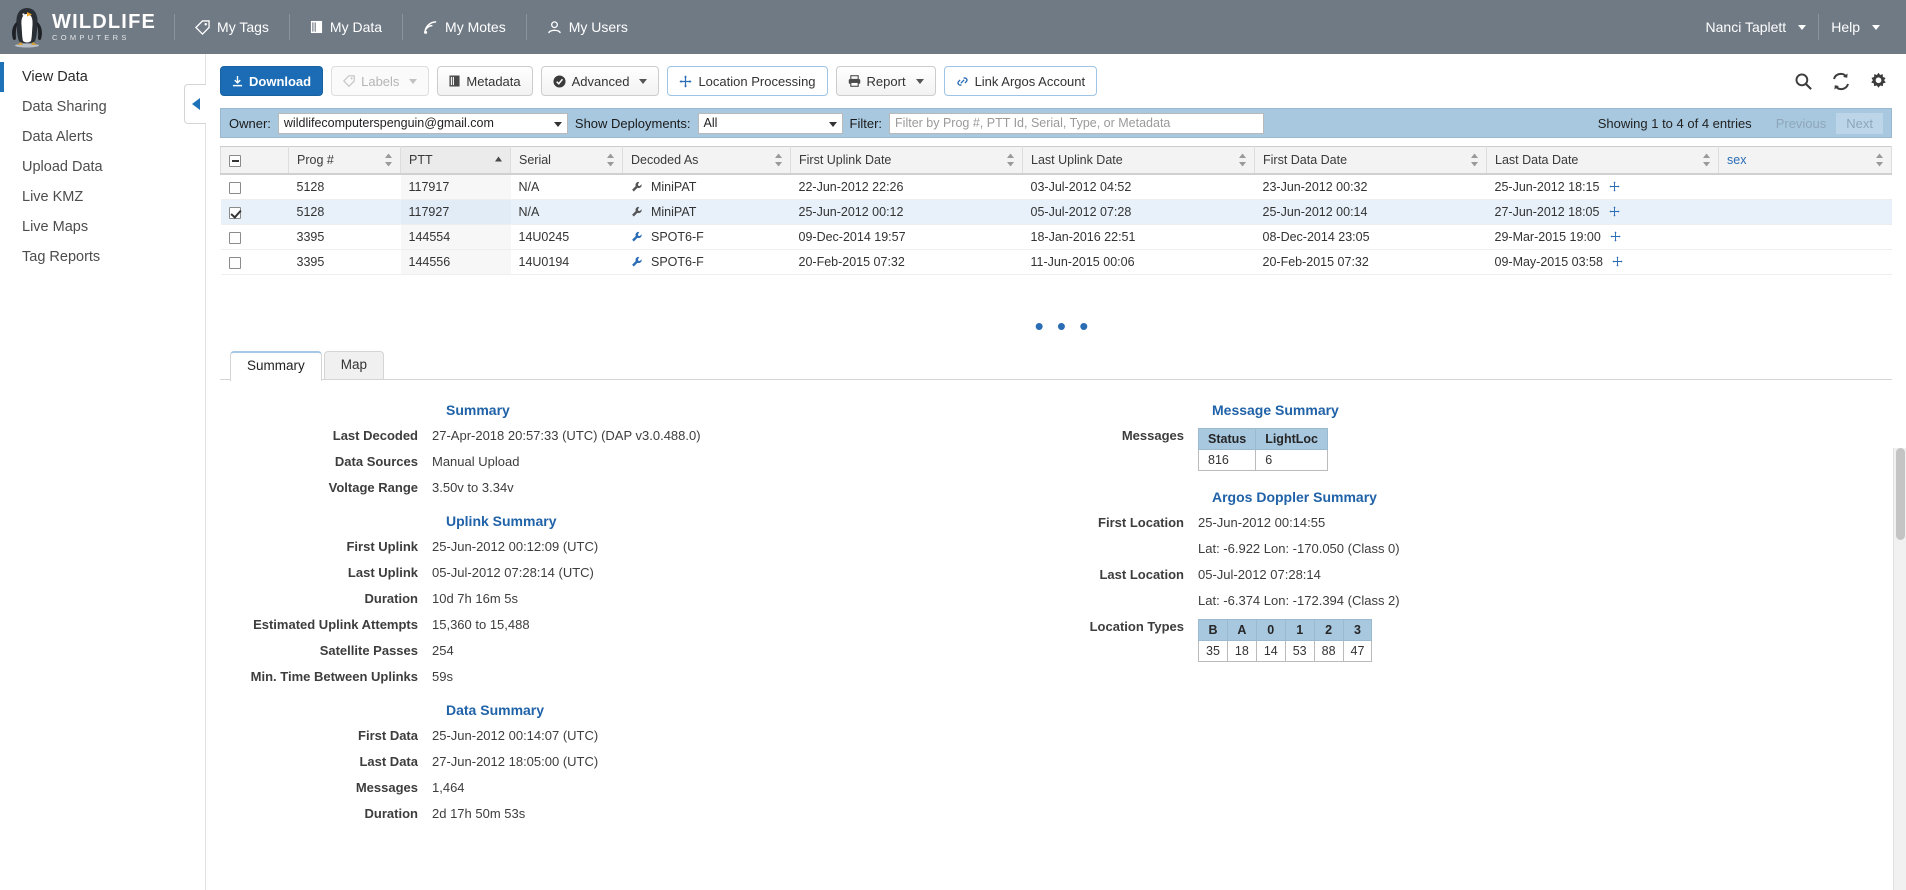 Image resolution: width=1906 pixels, height=890 pixels. What do you see at coordinates (1602, 262) in the screenshot?
I see `cell-last-data: 09-May-2015 03:58` at bounding box center [1602, 262].